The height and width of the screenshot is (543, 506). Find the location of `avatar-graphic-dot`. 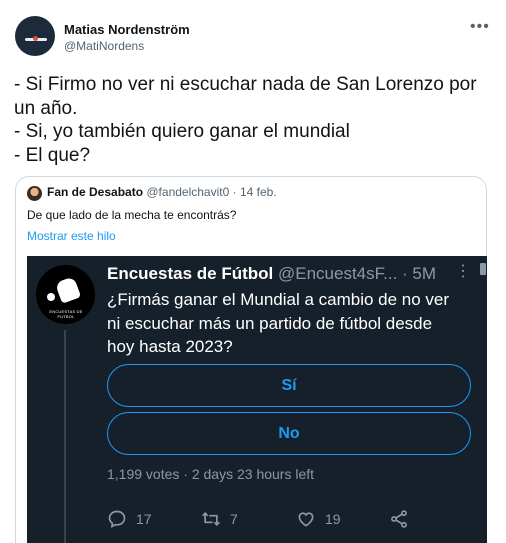

avatar-graphic-dot is located at coordinates (35, 38).